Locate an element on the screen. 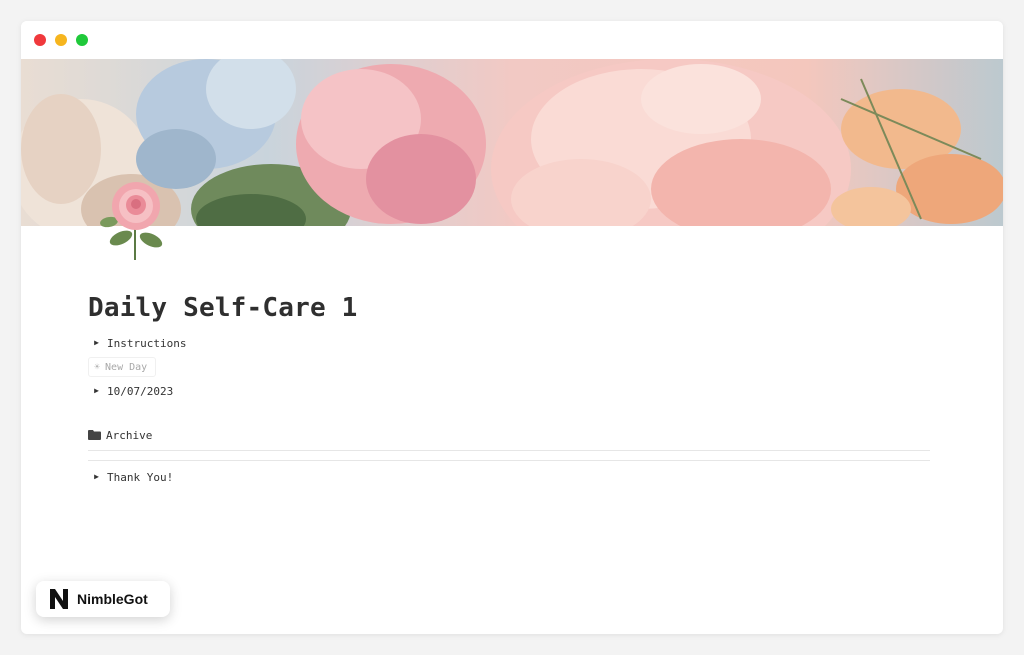  close-window-button is located at coordinates (40, 40).